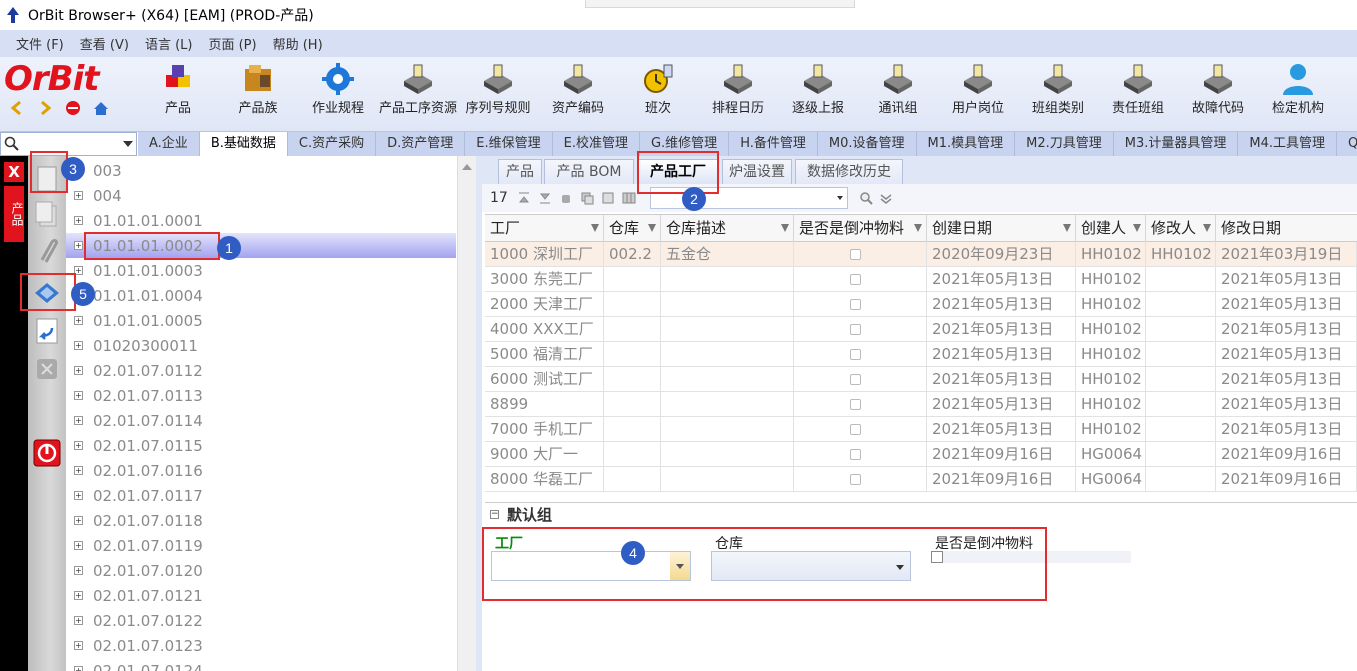 This screenshot has width=1357, height=671. I want to click on menu-language: 语言 (L), so click(169, 43).